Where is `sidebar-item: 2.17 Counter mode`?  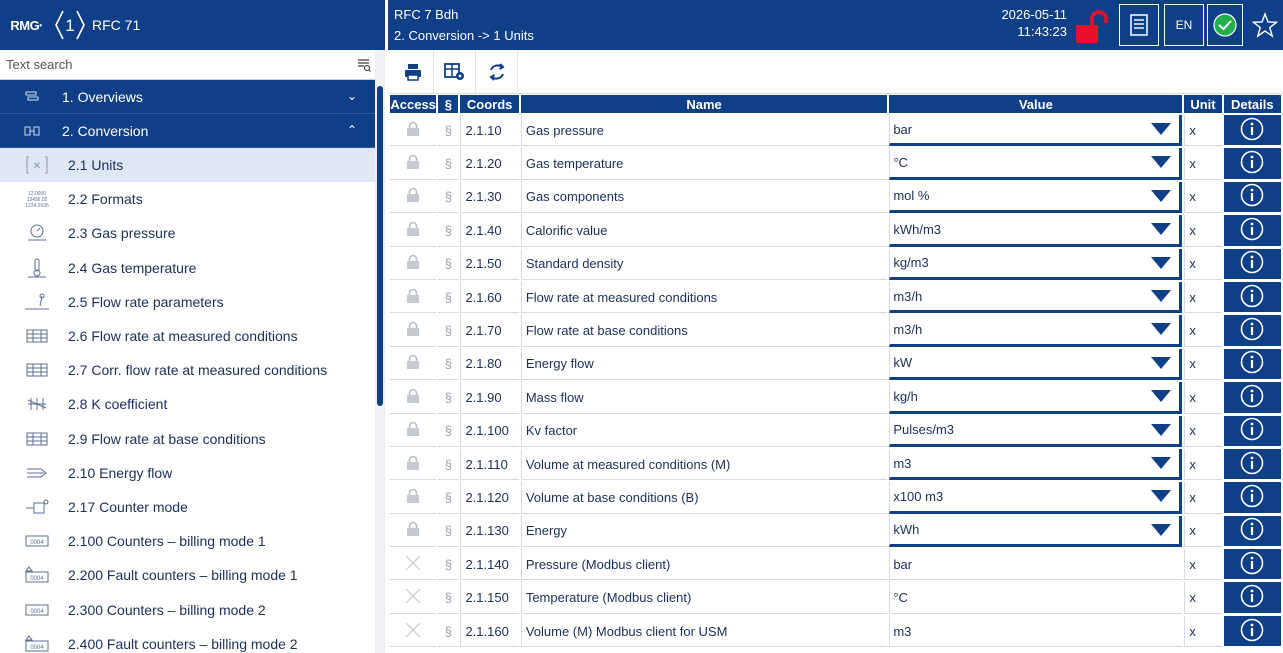
sidebar-item: 2.17 Counter mode is located at coordinates (192, 507).